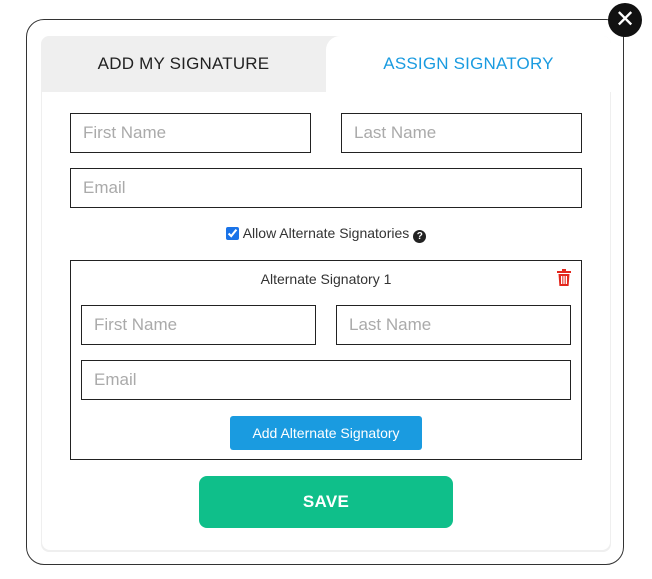 Image resolution: width=652 pixels, height=579 pixels. What do you see at coordinates (564, 278) in the screenshot?
I see `trash-icon` at bounding box center [564, 278].